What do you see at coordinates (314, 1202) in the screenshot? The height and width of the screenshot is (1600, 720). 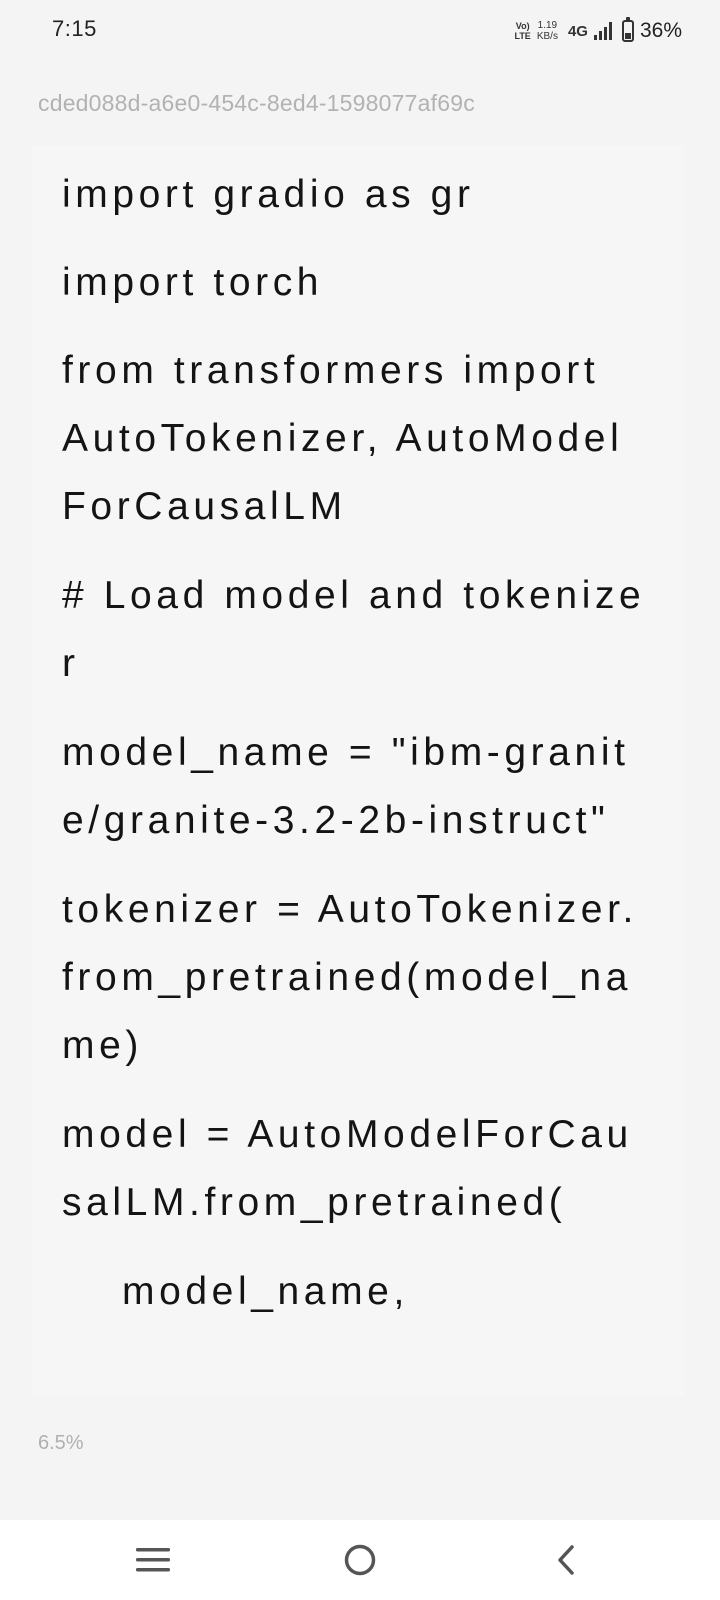 I see `code-line: salLM.from_pretrained(` at bounding box center [314, 1202].